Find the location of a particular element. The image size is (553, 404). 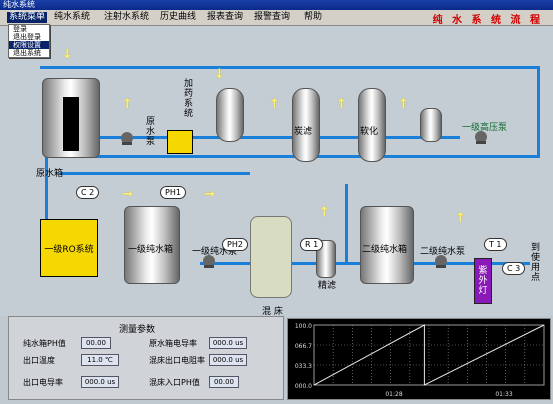

outlet-temp-field: 11.0 ℃ is located at coordinates (100, 360).